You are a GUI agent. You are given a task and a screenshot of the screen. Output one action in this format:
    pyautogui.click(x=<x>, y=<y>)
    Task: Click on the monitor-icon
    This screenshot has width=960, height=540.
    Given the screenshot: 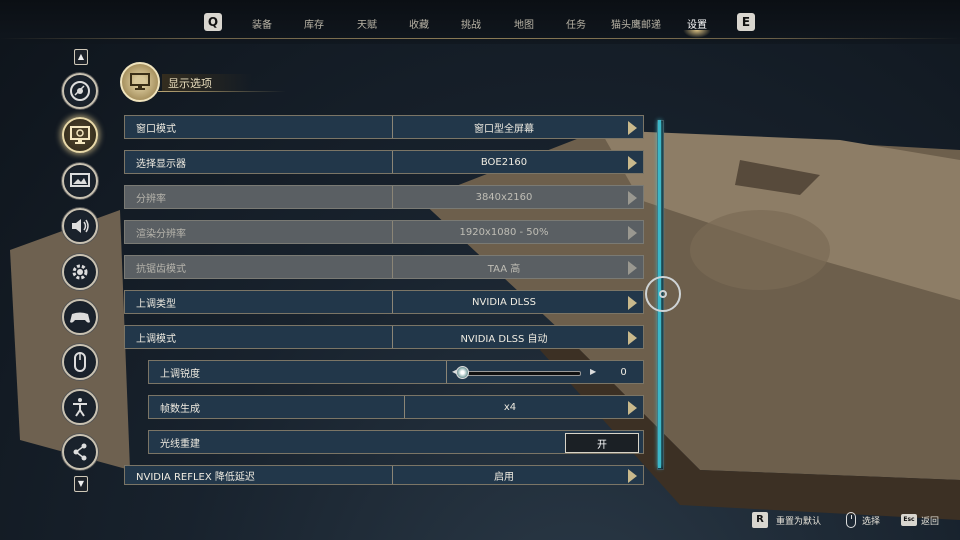 What is the action you would take?
    pyautogui.click(x=140, y=81)
    